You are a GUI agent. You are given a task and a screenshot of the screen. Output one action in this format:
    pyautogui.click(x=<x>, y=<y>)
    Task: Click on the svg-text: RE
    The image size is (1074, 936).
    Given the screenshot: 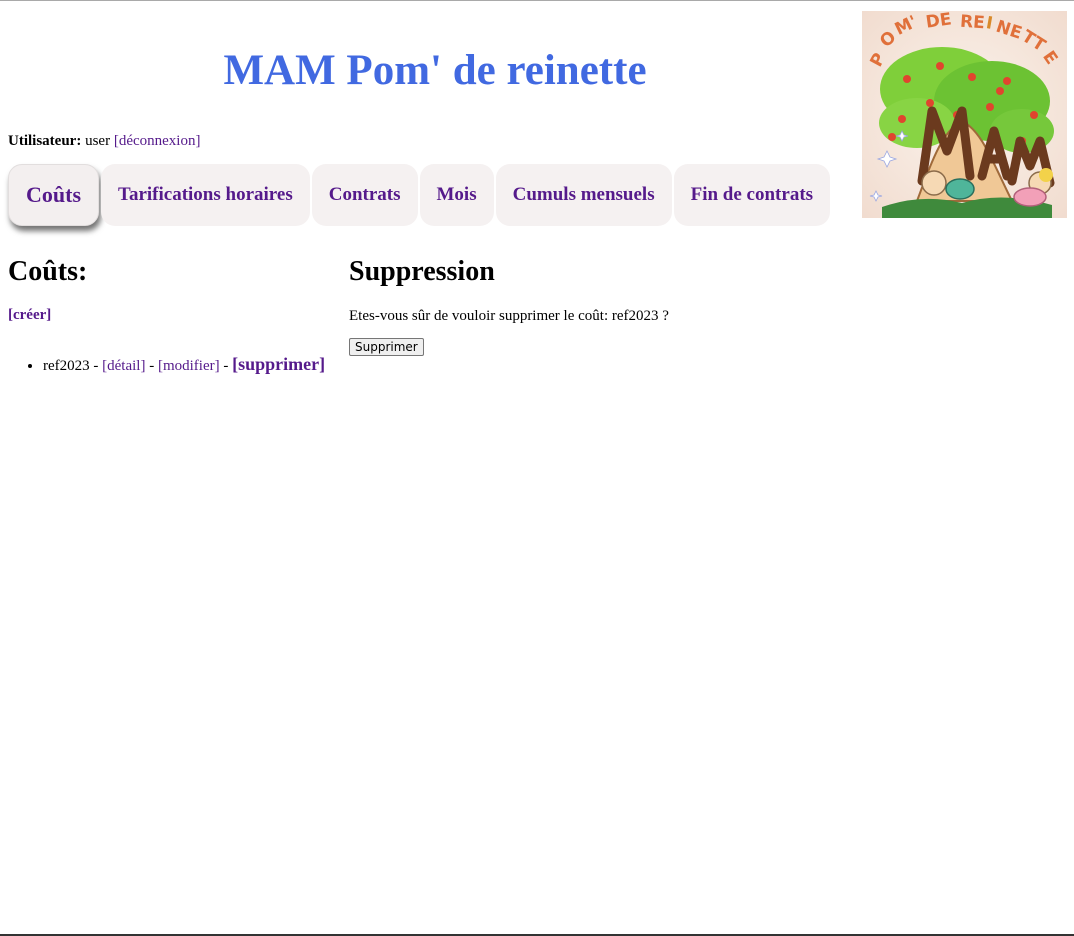 What is the action you would take?
    pyautogui.click(x=972, y=23)
    